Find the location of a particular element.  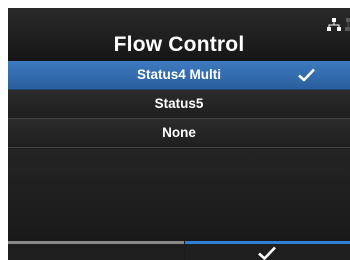

option-none: None is located at coordinates (179, 133).